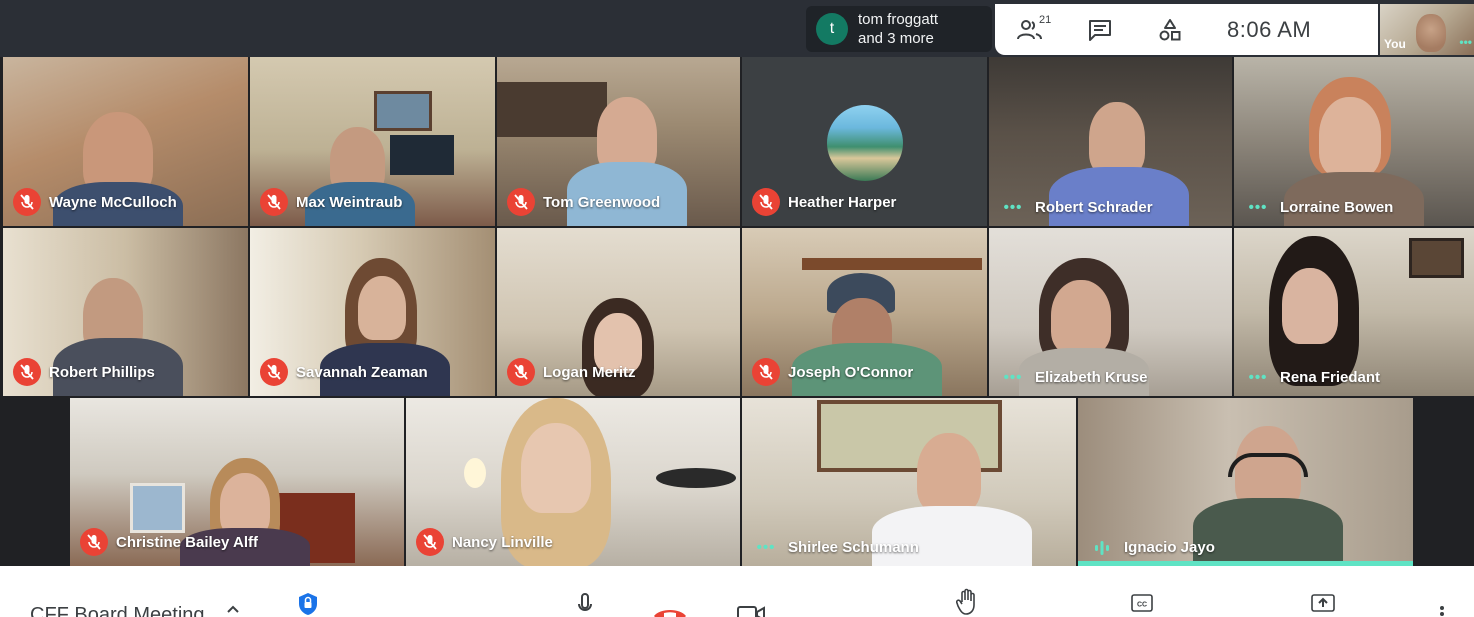 The height and width of the screenshot is (617, 1474). I want to click on participant-name: Tom Greenwood, so click(602, 202).